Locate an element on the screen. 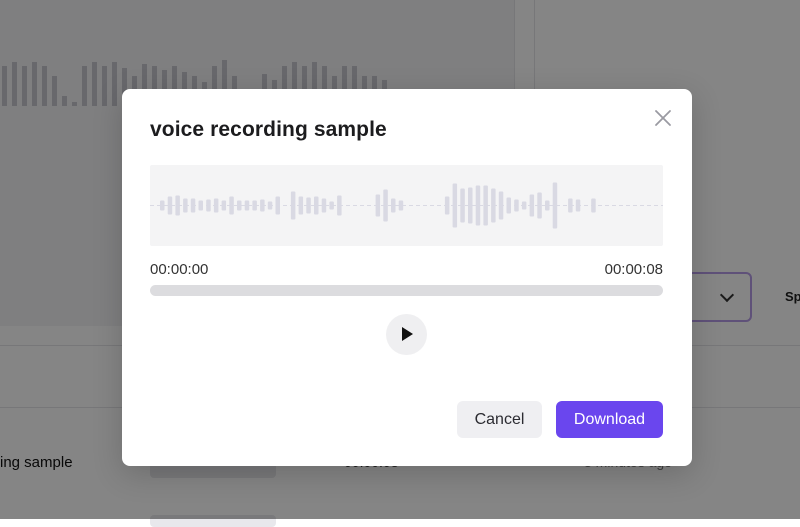 Image resolution: width=800 pixels, height=527 pixels. total-time: 00:00:08 is located at coordinates (633, 269).